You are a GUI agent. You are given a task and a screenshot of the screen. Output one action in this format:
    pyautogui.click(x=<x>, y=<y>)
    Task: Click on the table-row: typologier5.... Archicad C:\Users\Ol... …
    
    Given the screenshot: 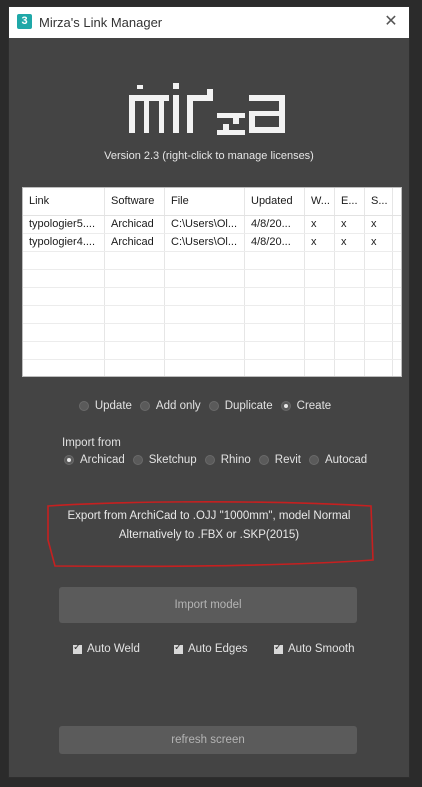 What is the action you would take?
    pyautogui.click(x=212, y=225)
    